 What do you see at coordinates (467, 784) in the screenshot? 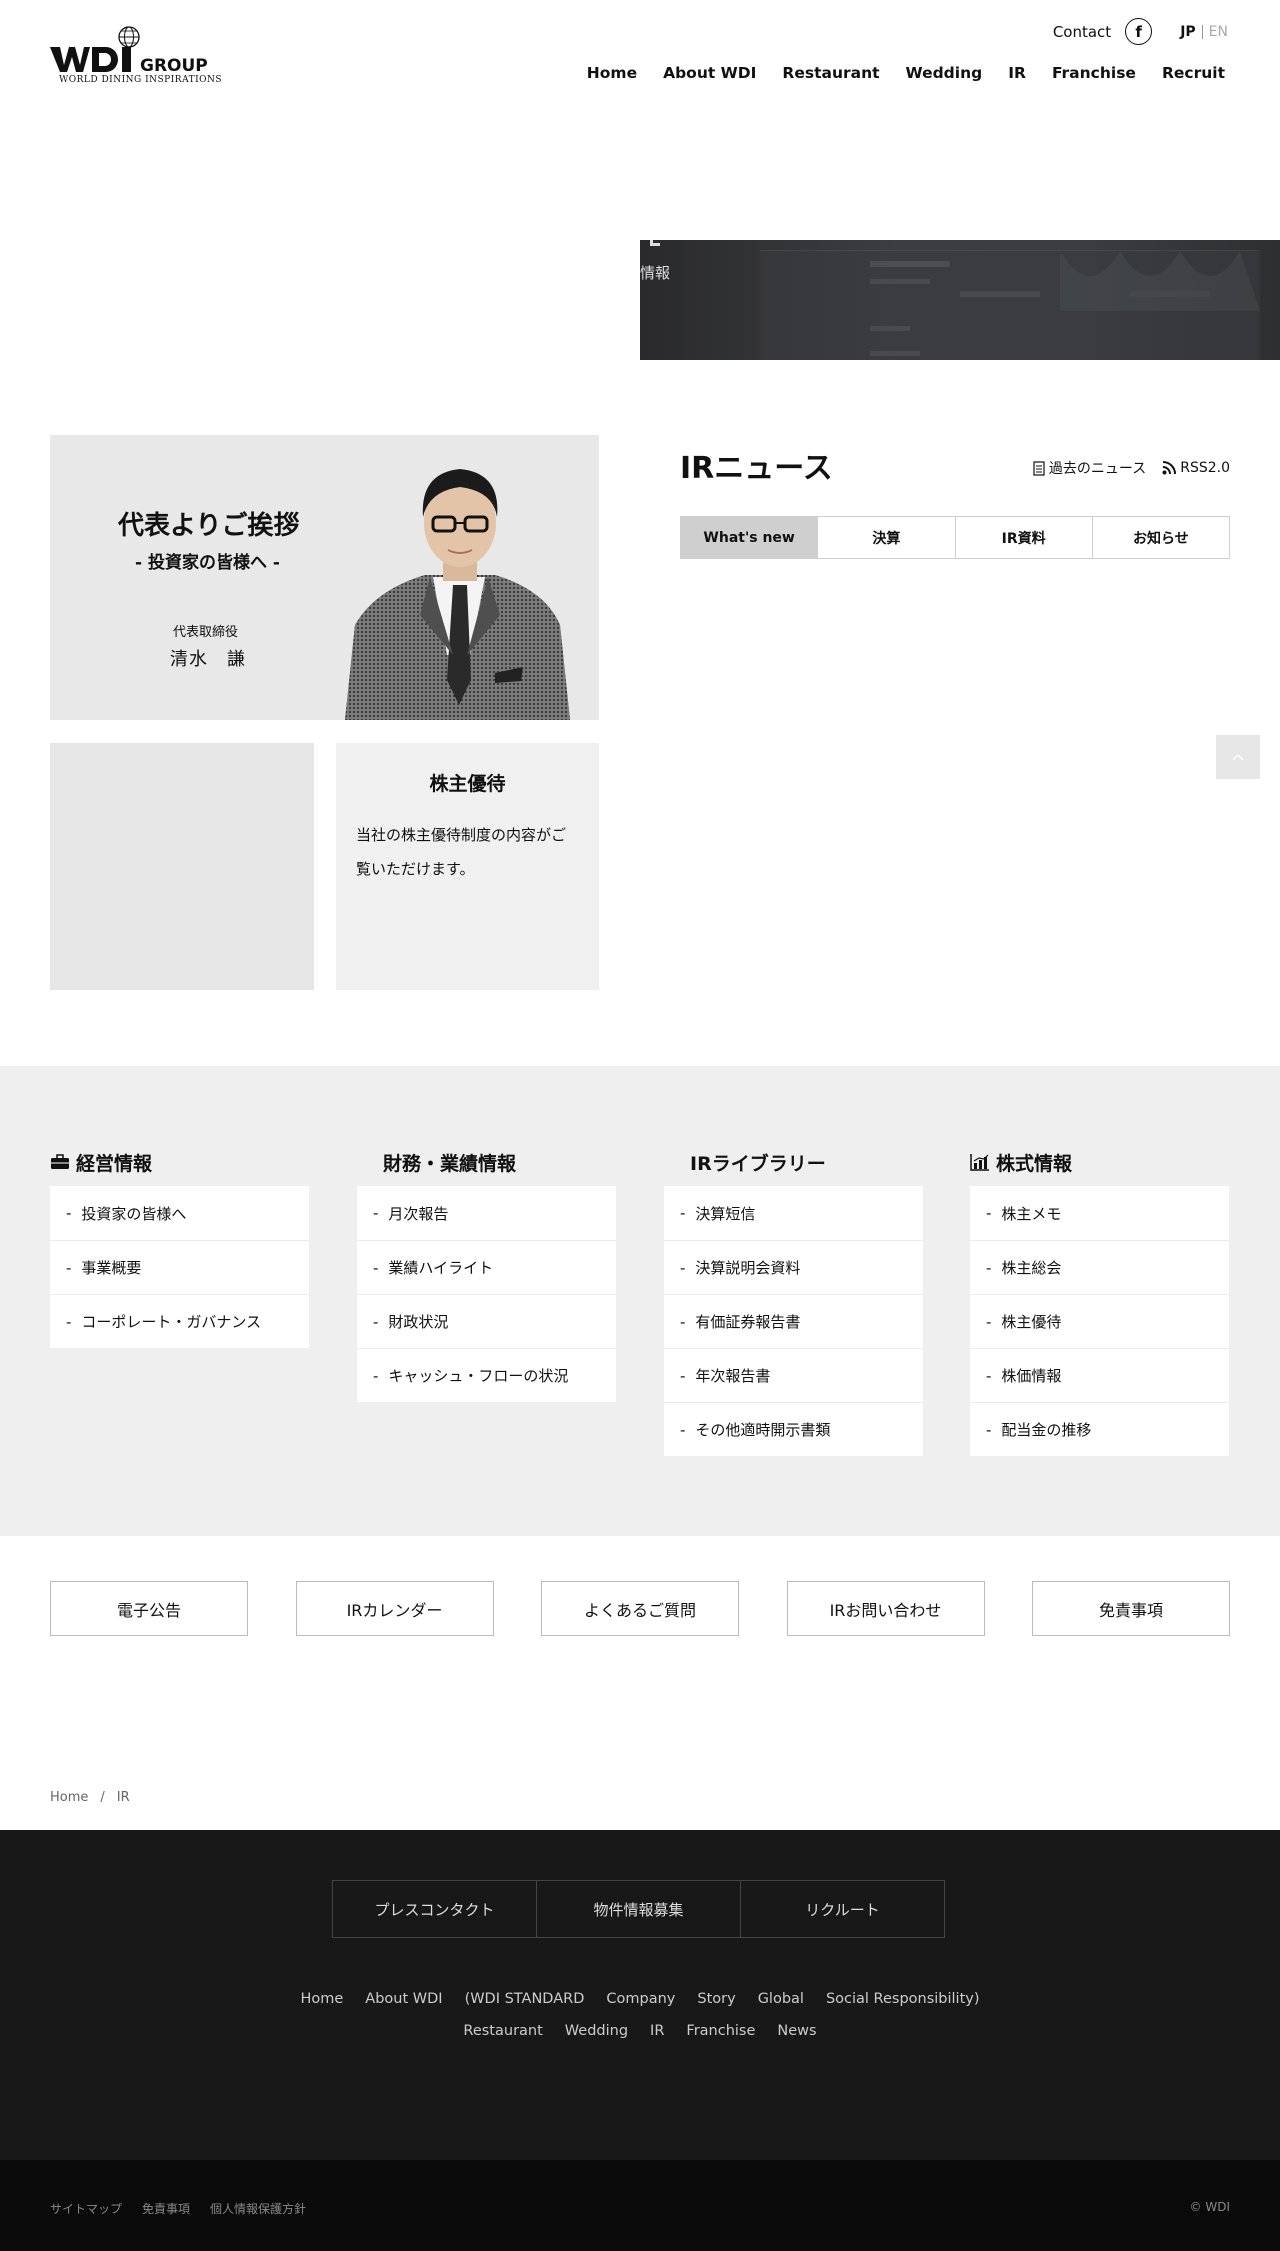
I see `shareholder-benefit-title: 株主優待` at bounding box center [467, 784].